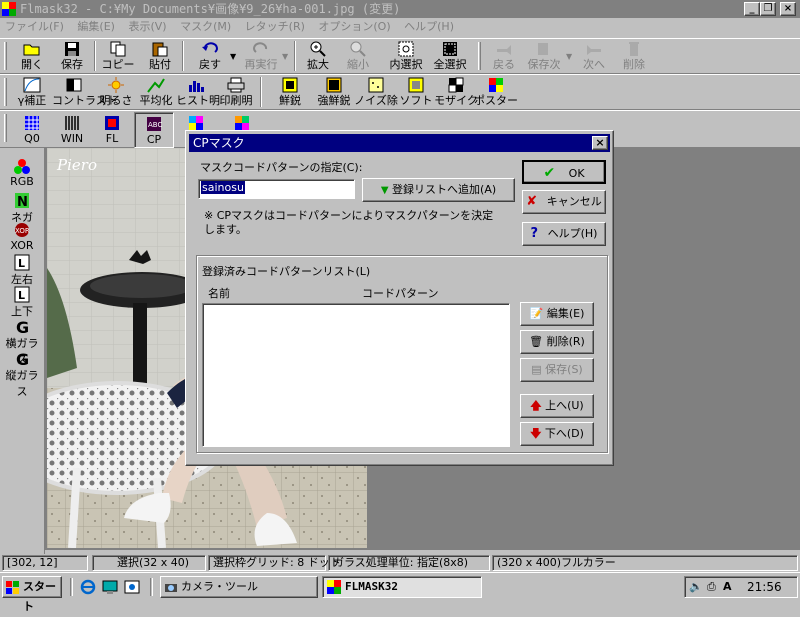  What do you see at coordinates (634, 56) in the screenshot?
I see `delete-button: 削除` at bounding box center [634, 56].